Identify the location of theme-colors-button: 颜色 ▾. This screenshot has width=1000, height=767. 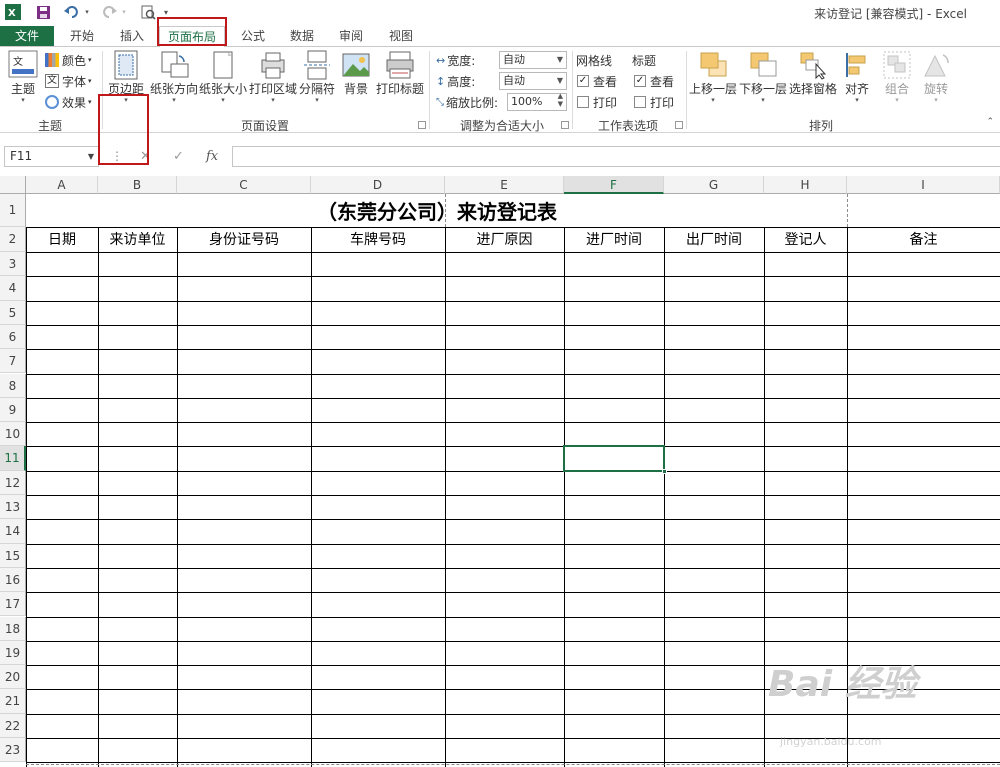
(68, 60).